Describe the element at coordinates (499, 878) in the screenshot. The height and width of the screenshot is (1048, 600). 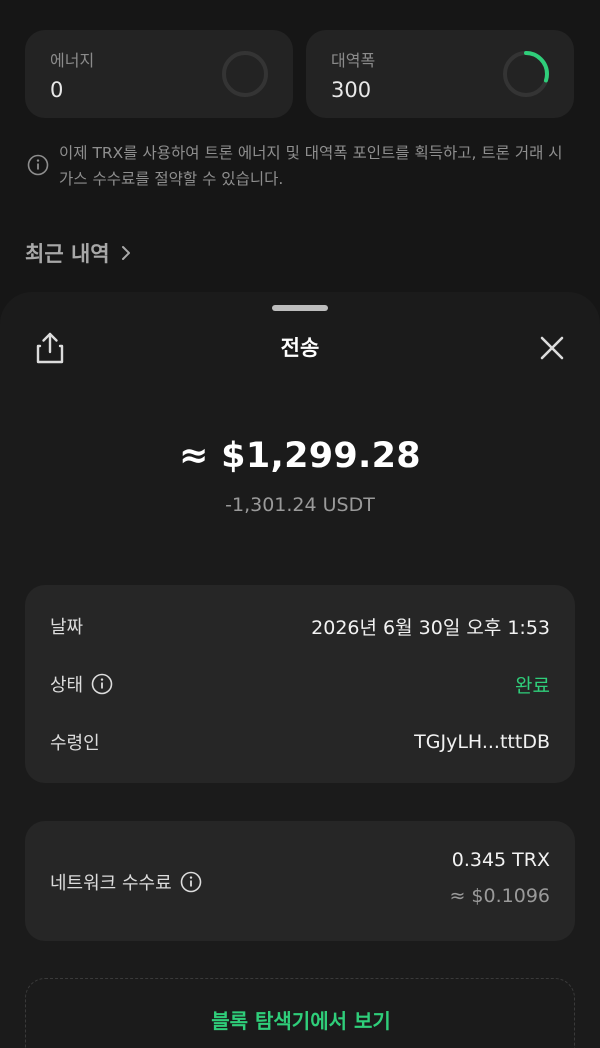
I see `network-fee-values: 0.345 TRX ≈ $0.1096` at that location.